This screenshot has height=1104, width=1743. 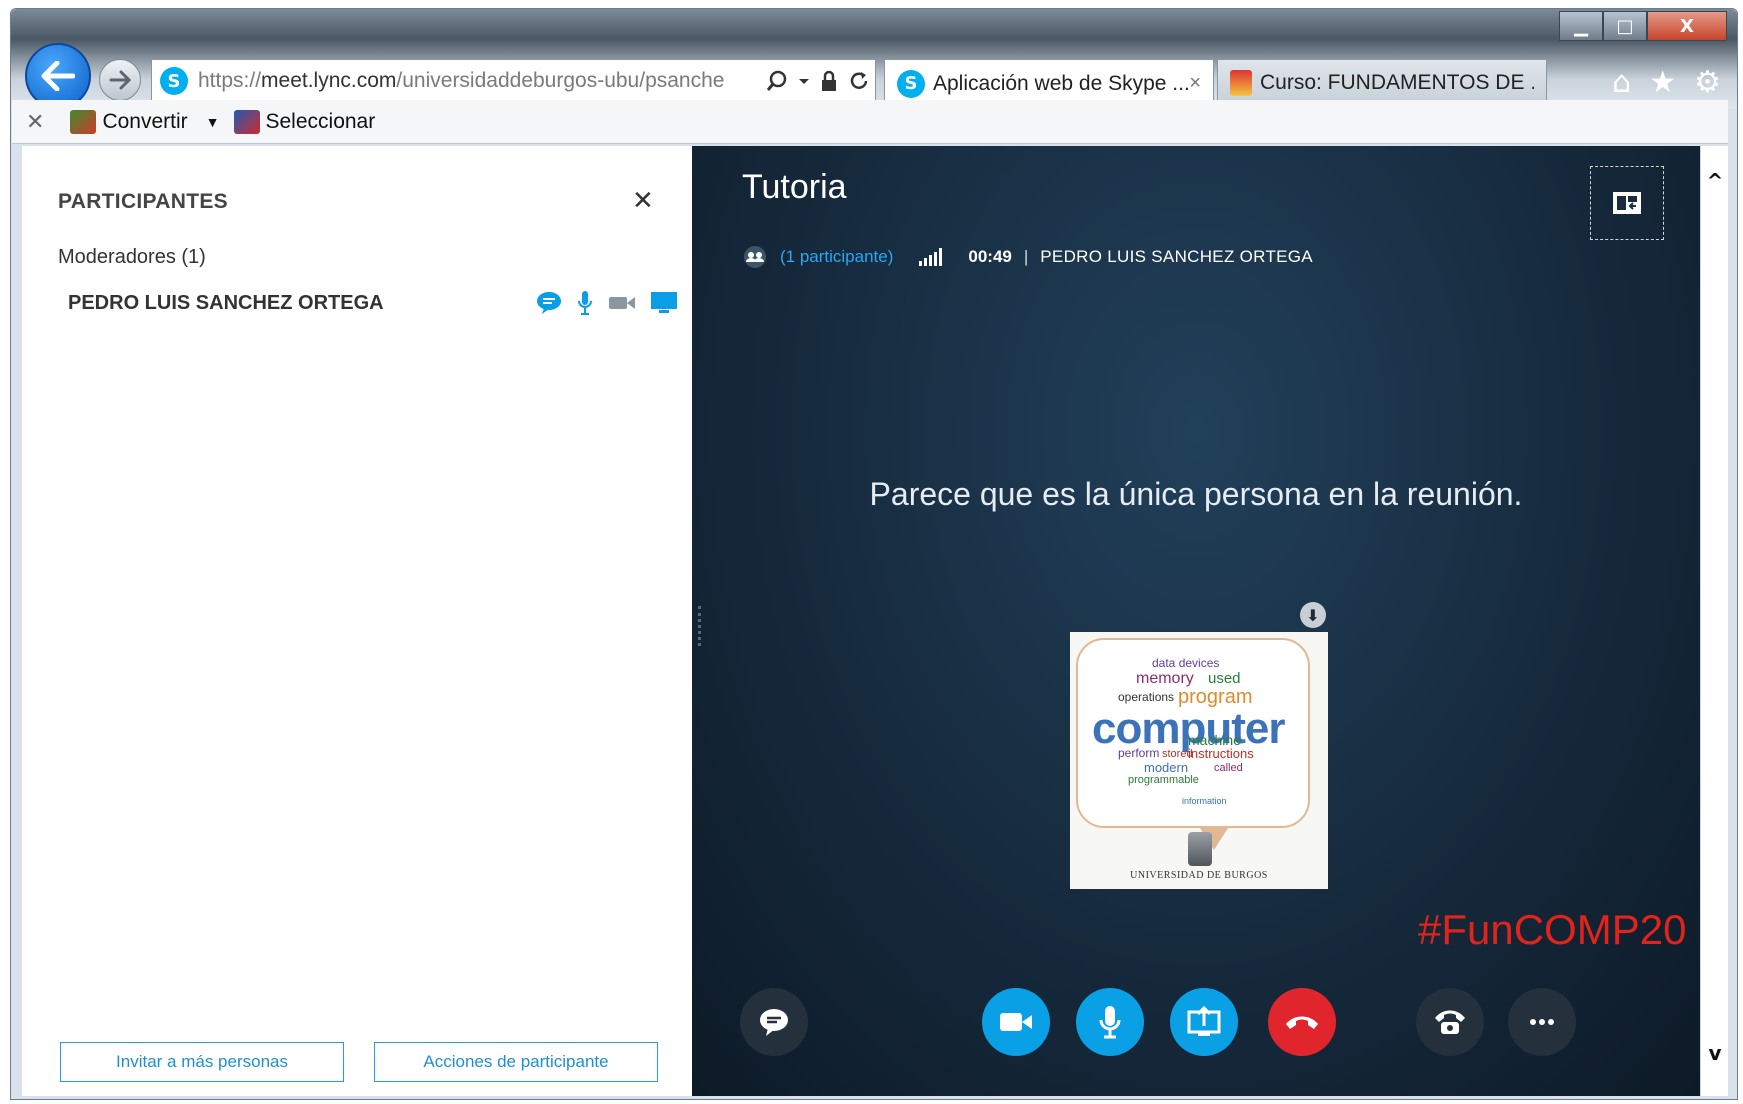 I want to click on layout-button, so click(x=1627, y=203).